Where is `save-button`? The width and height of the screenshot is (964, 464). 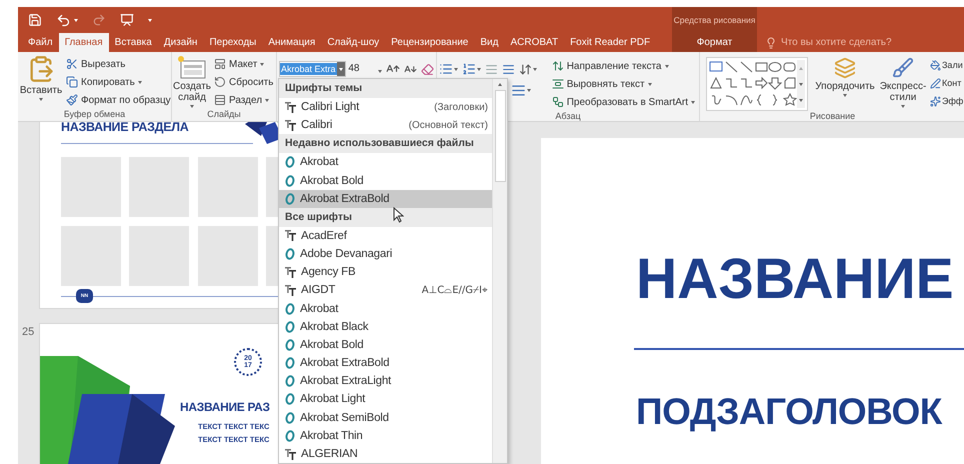 save-button is located at coordinates (35, 20).